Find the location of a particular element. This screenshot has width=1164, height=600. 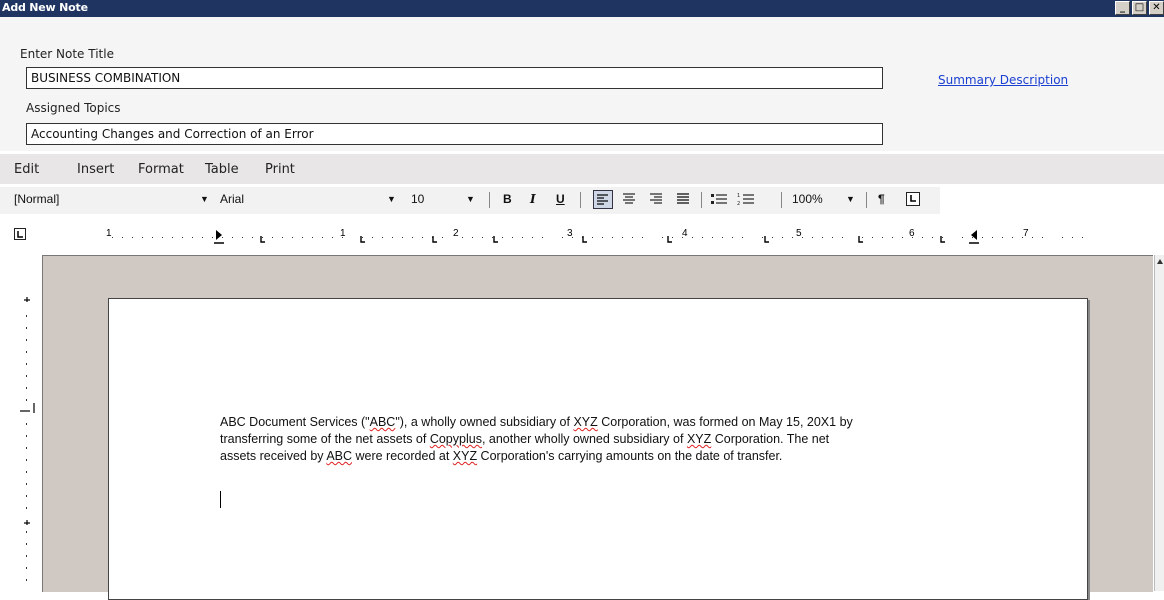

vertical-scrollbar is located at coordinates (1159, 423).